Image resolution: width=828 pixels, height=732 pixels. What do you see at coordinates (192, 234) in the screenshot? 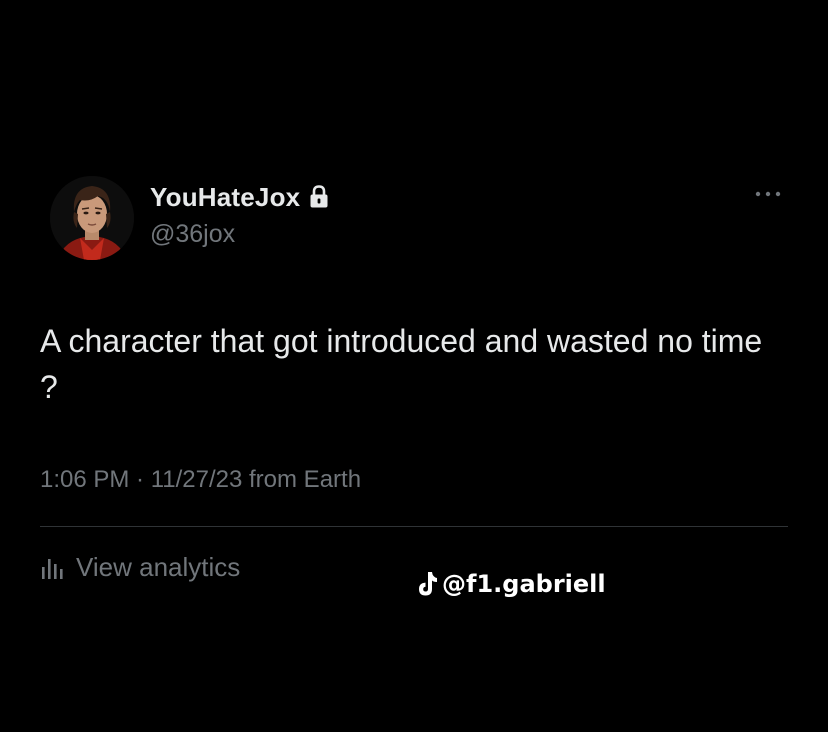
I see `author-handle: @36jox` at bounding box center [192, 234].